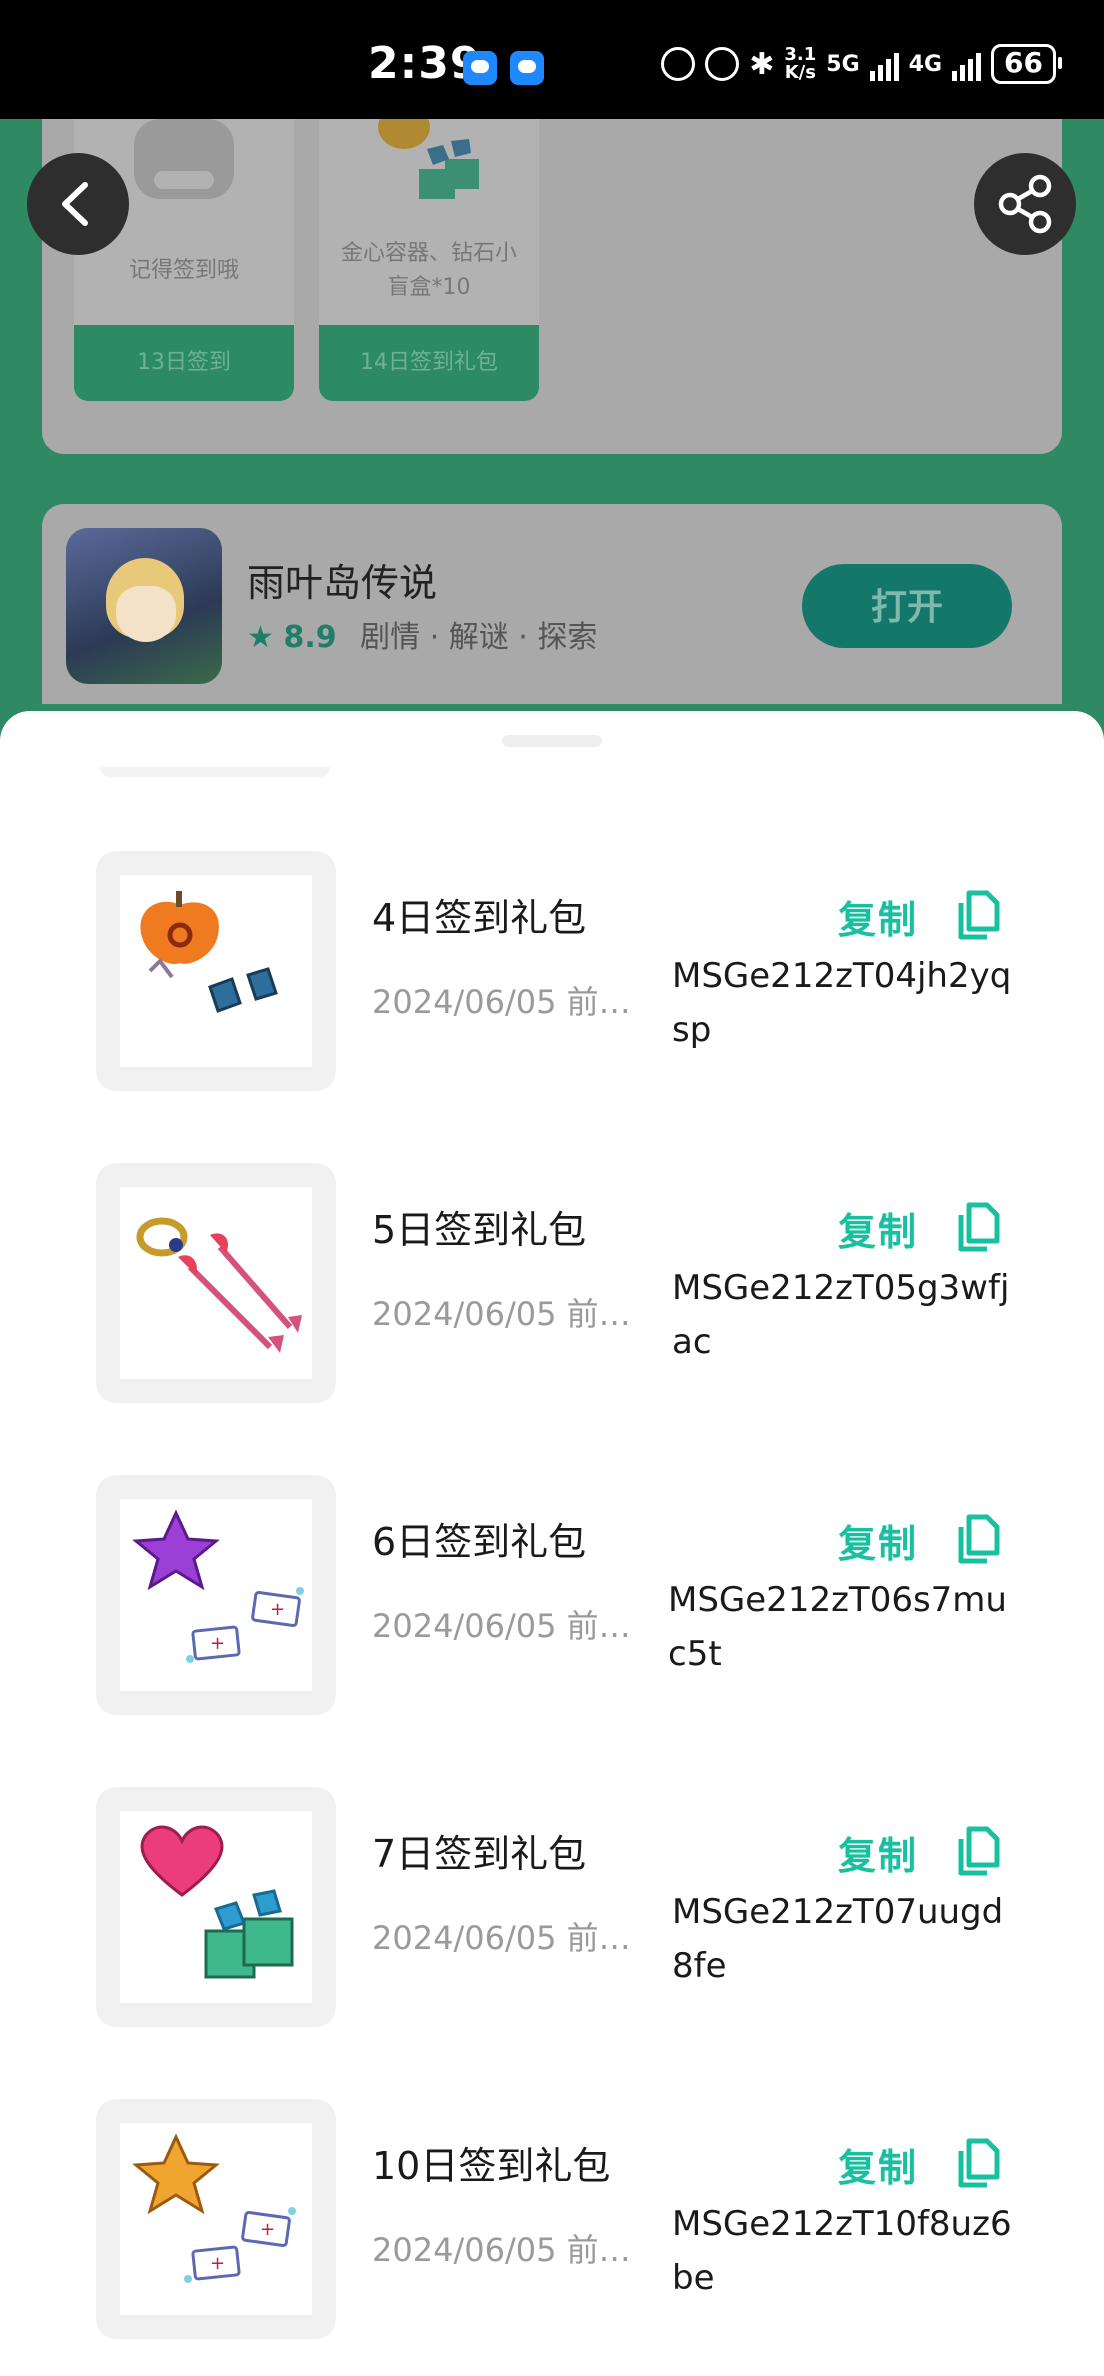  I want to click on network-speed: 3.1 K/s, so click(800, 64).